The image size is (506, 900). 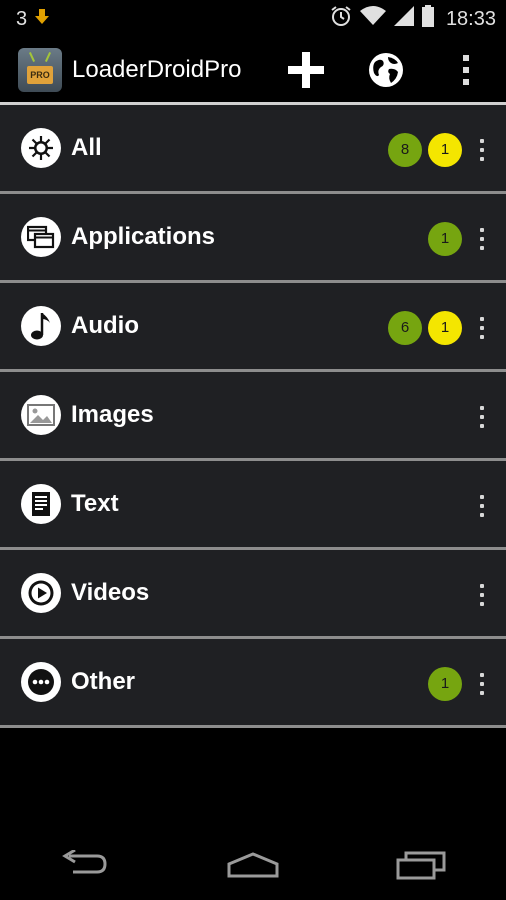 I want to click on all-icon, so click(x=41, y=148).